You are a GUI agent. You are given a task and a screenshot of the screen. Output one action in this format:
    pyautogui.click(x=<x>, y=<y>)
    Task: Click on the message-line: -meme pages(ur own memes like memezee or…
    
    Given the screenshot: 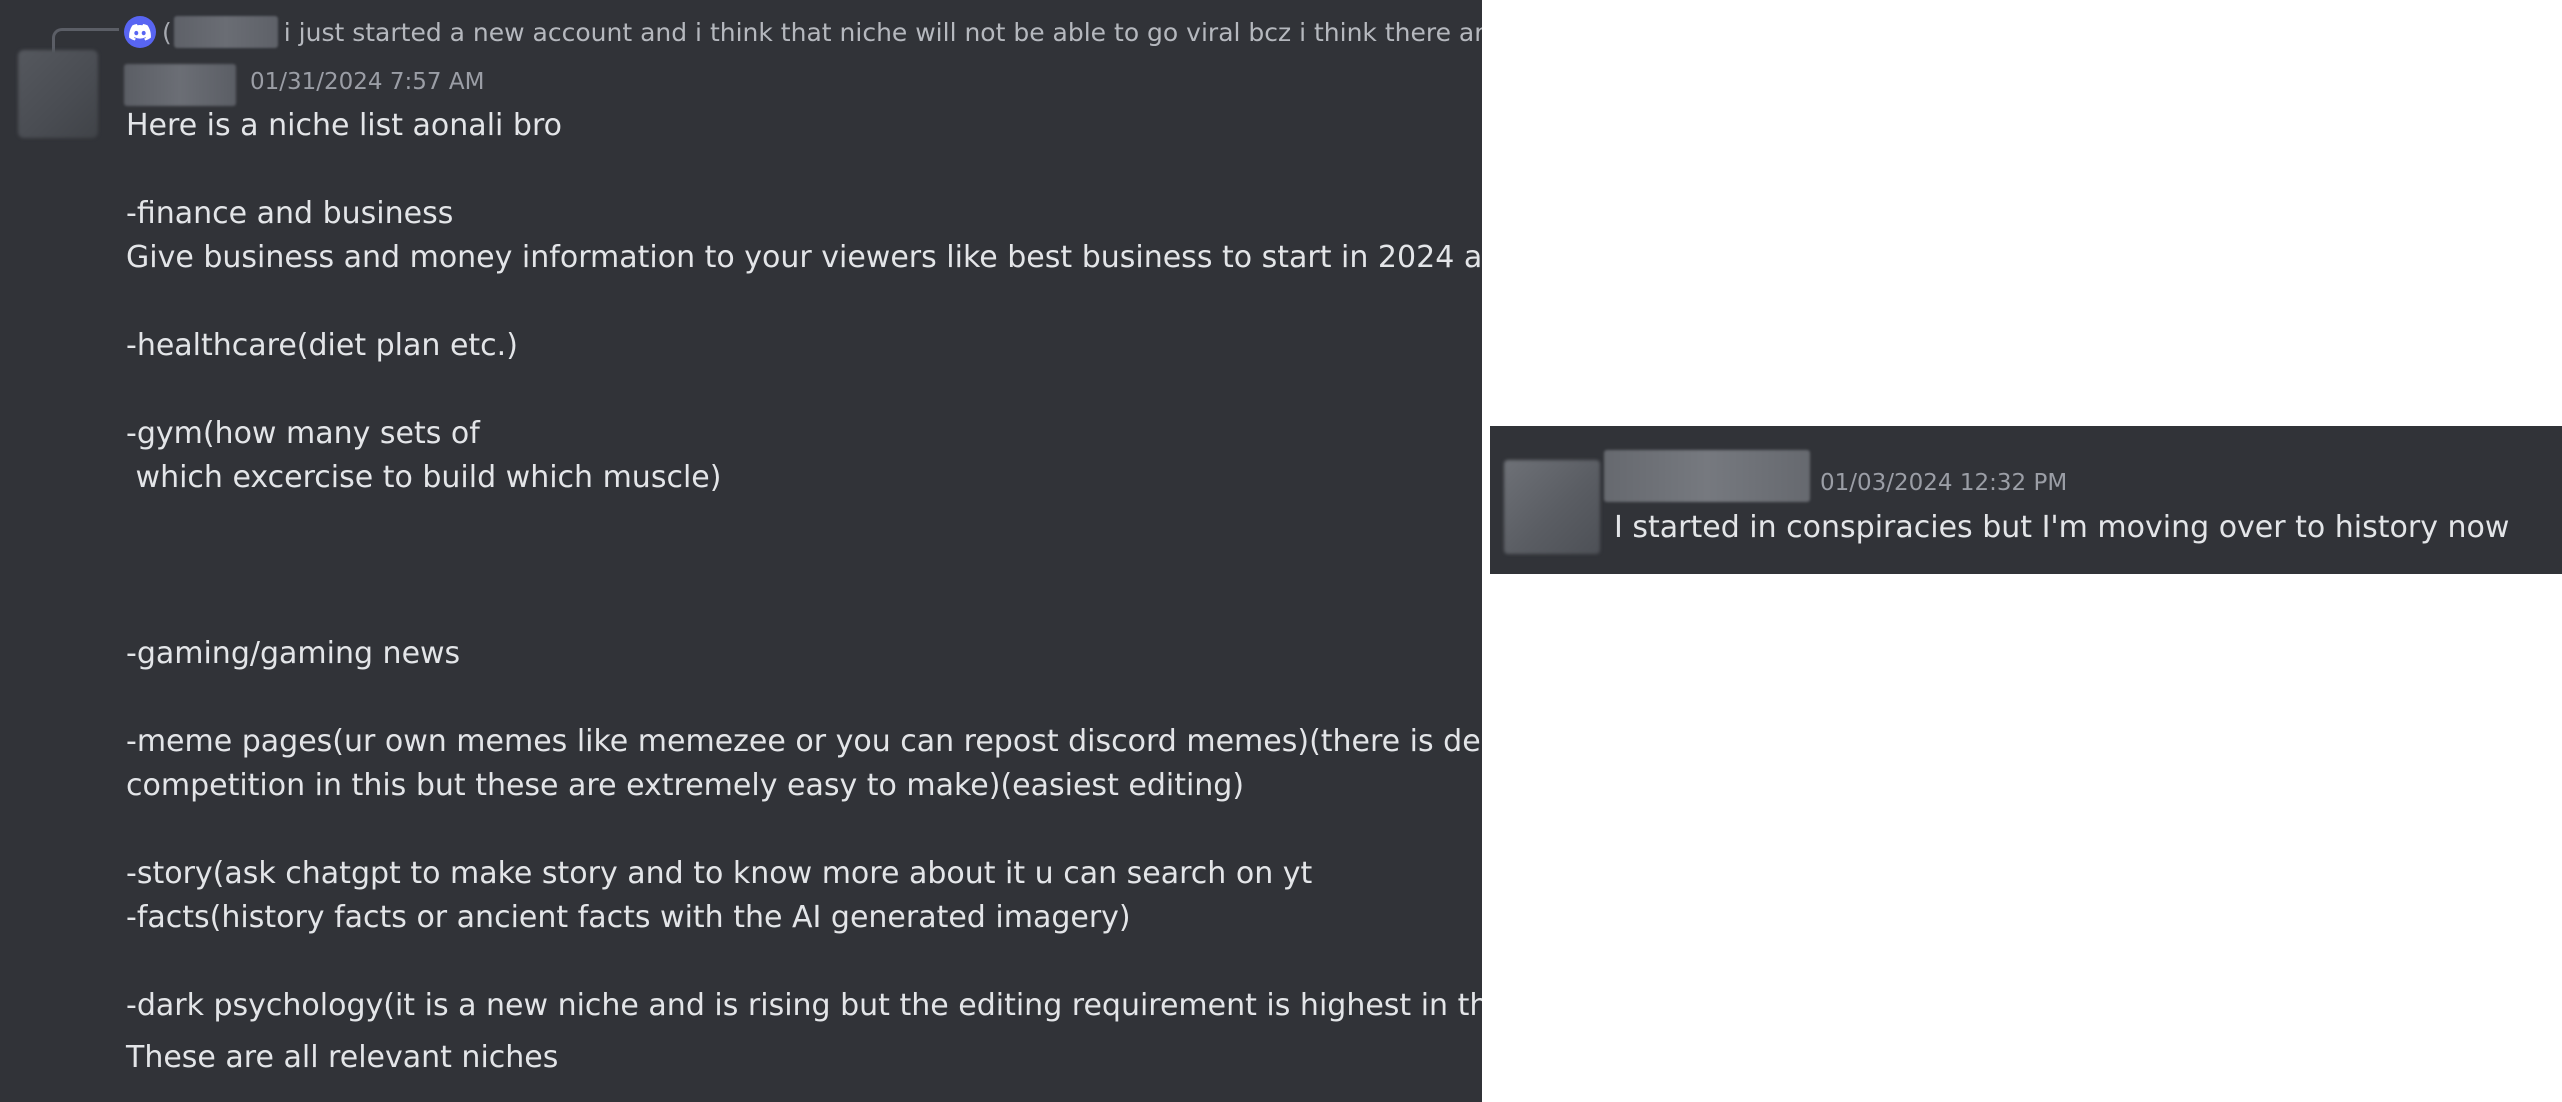 What is the action you would take?
    pyautogui.click(x=804, y=741)
    